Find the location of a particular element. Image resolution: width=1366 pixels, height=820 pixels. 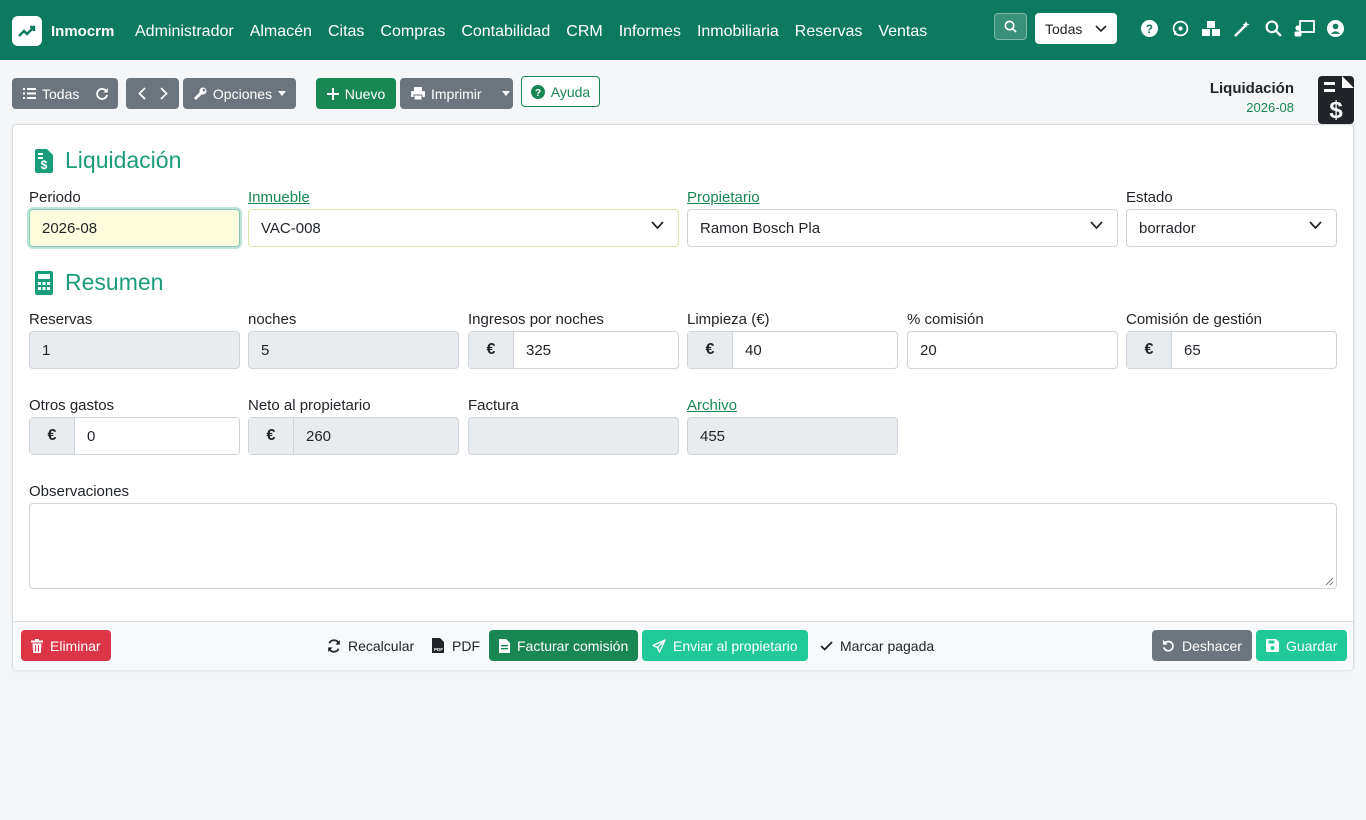

factura-field is located at coordinates (573, 436).